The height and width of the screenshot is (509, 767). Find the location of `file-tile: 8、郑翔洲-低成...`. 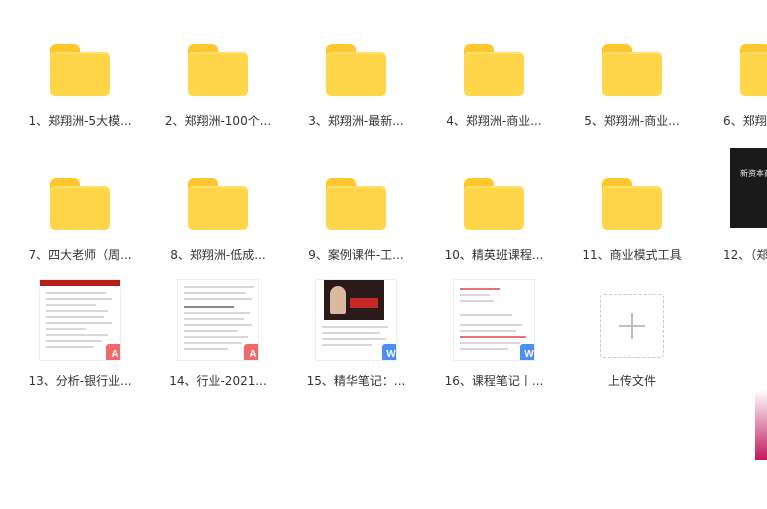

file-tile: 8、郑翔洲-低成... is located at coordinates (218, 209).